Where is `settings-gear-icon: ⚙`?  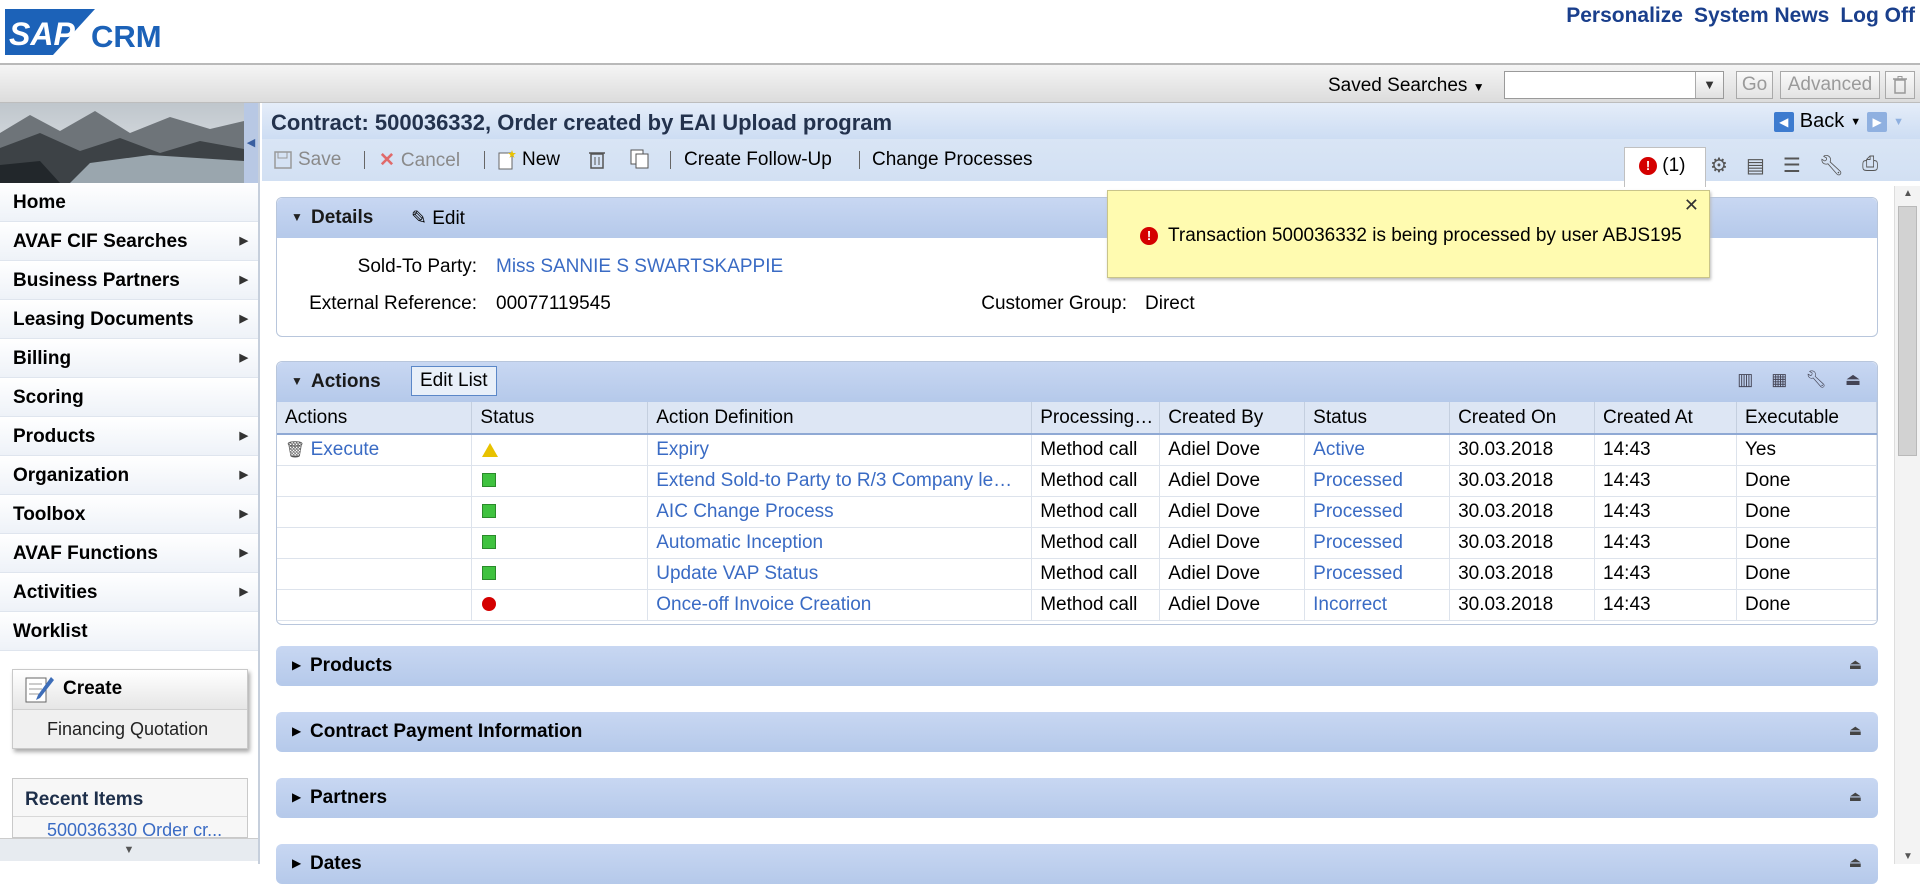
settings-gear-icon: ⚙ is located at coordinates (1719, 165).